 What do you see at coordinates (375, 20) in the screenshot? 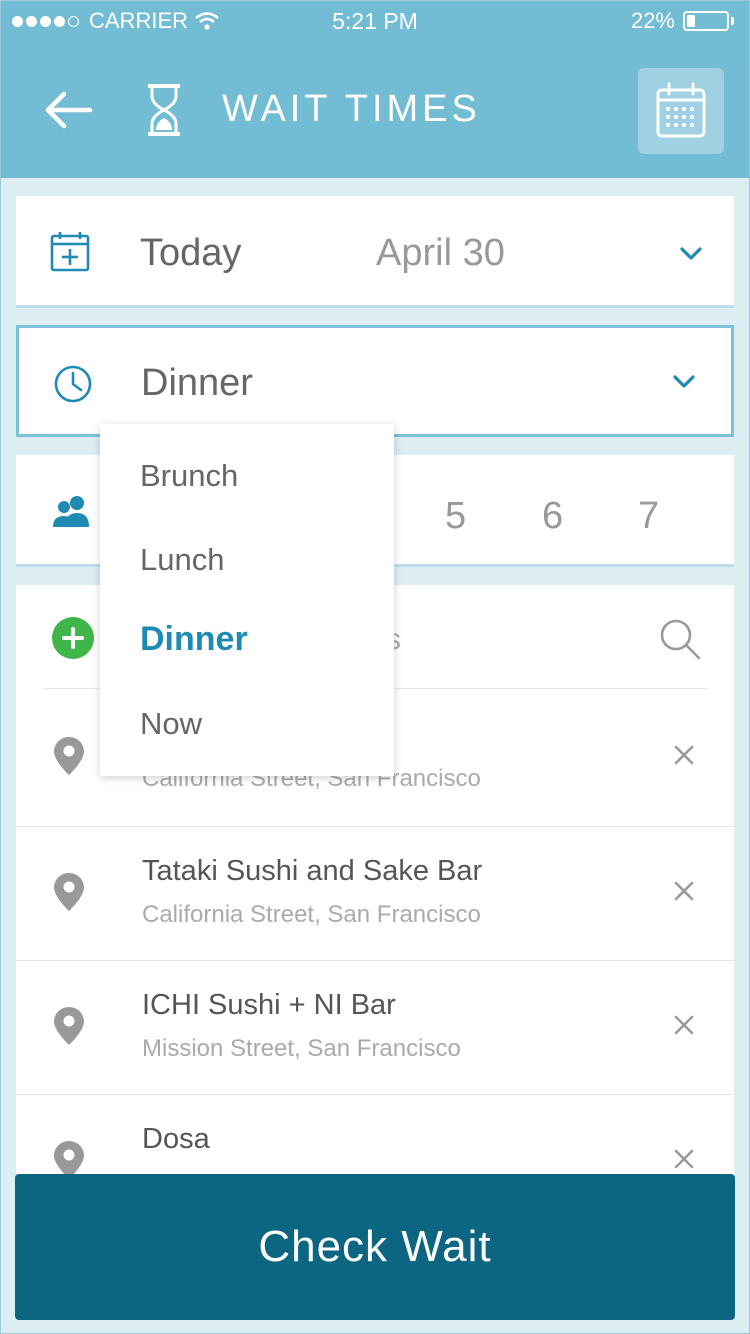
I see `status-bar: CARRIER 5:21 PM 22%` at bounding box center [375, 20].